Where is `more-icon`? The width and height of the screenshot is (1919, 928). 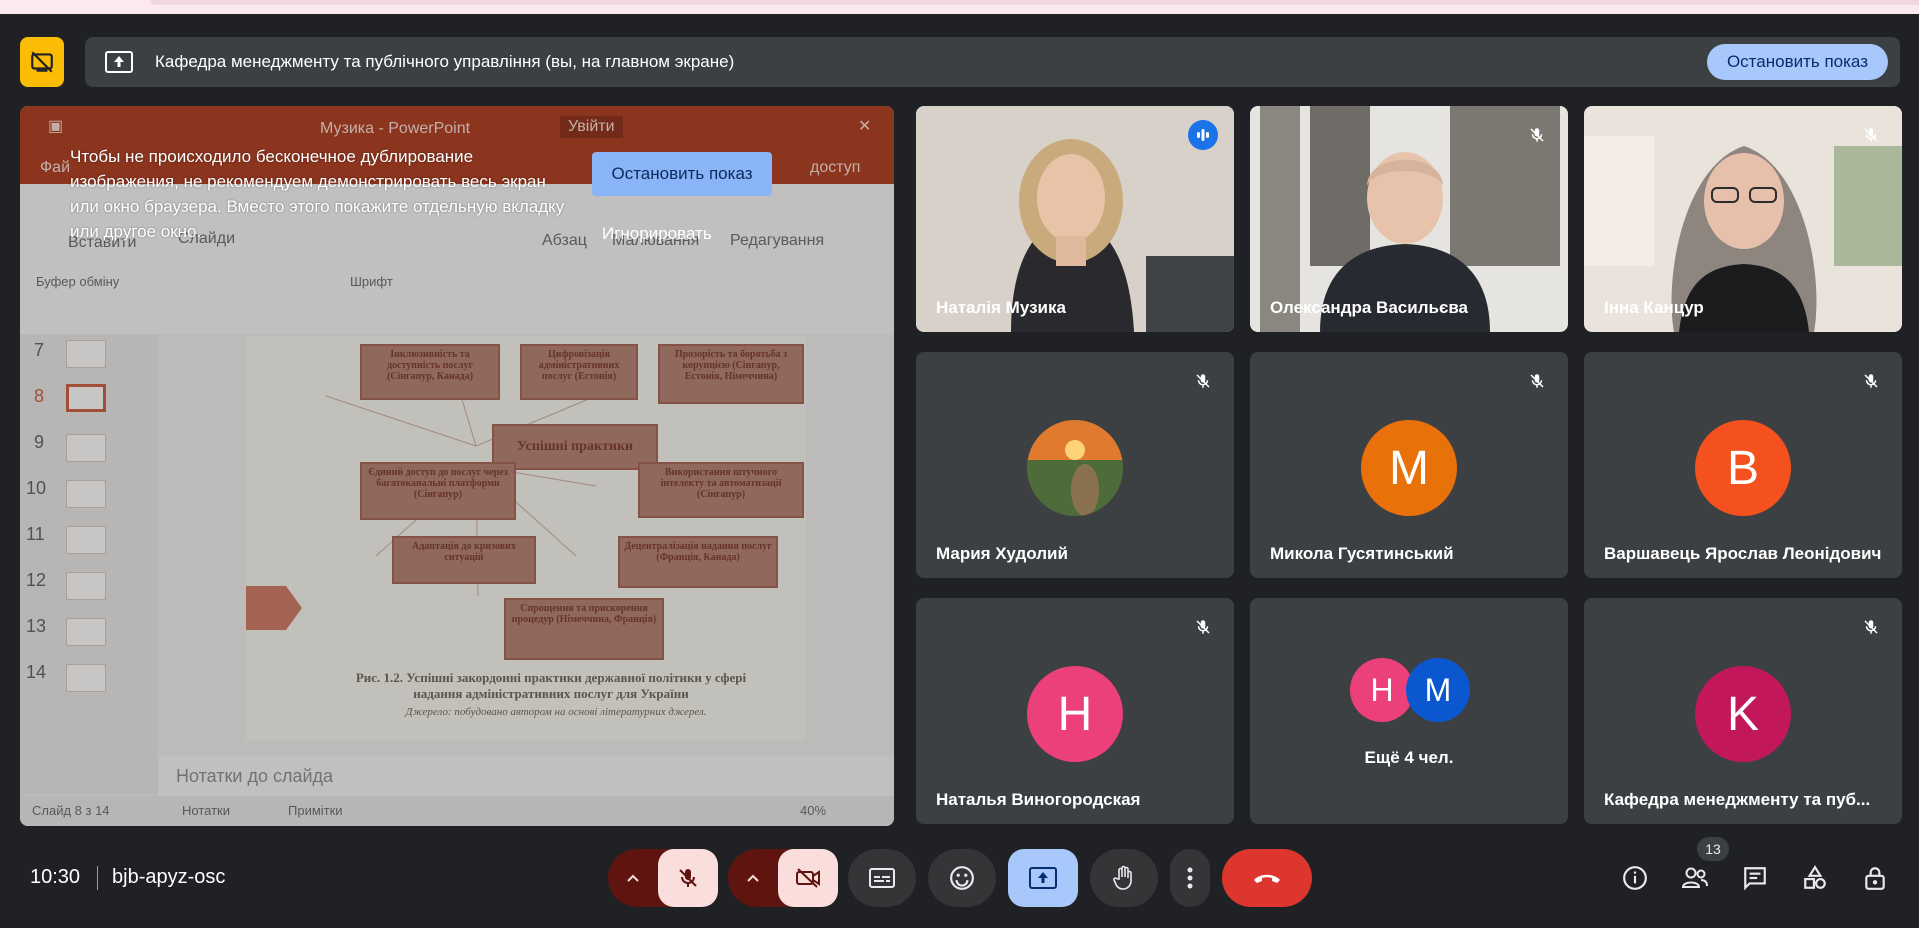
more-icon is located at coordinates (1190, 878).